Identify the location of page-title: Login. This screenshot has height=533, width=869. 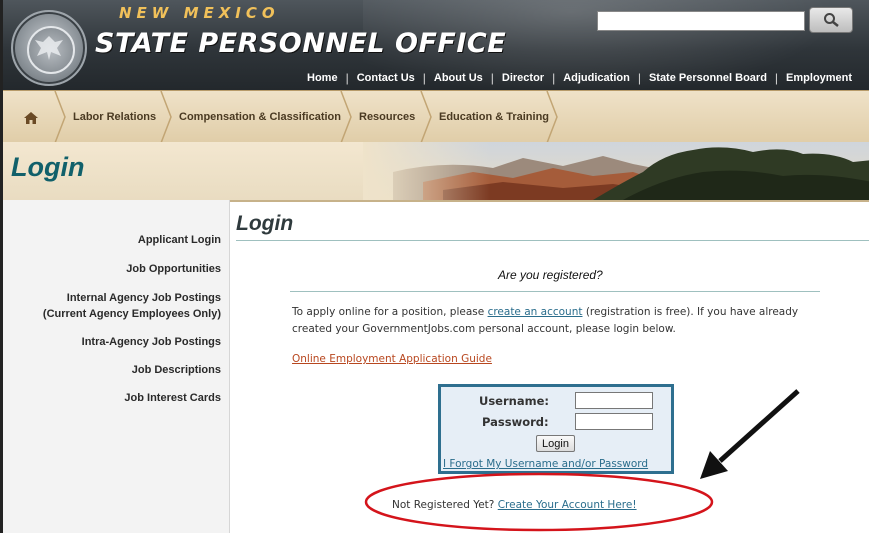
(265, 223).